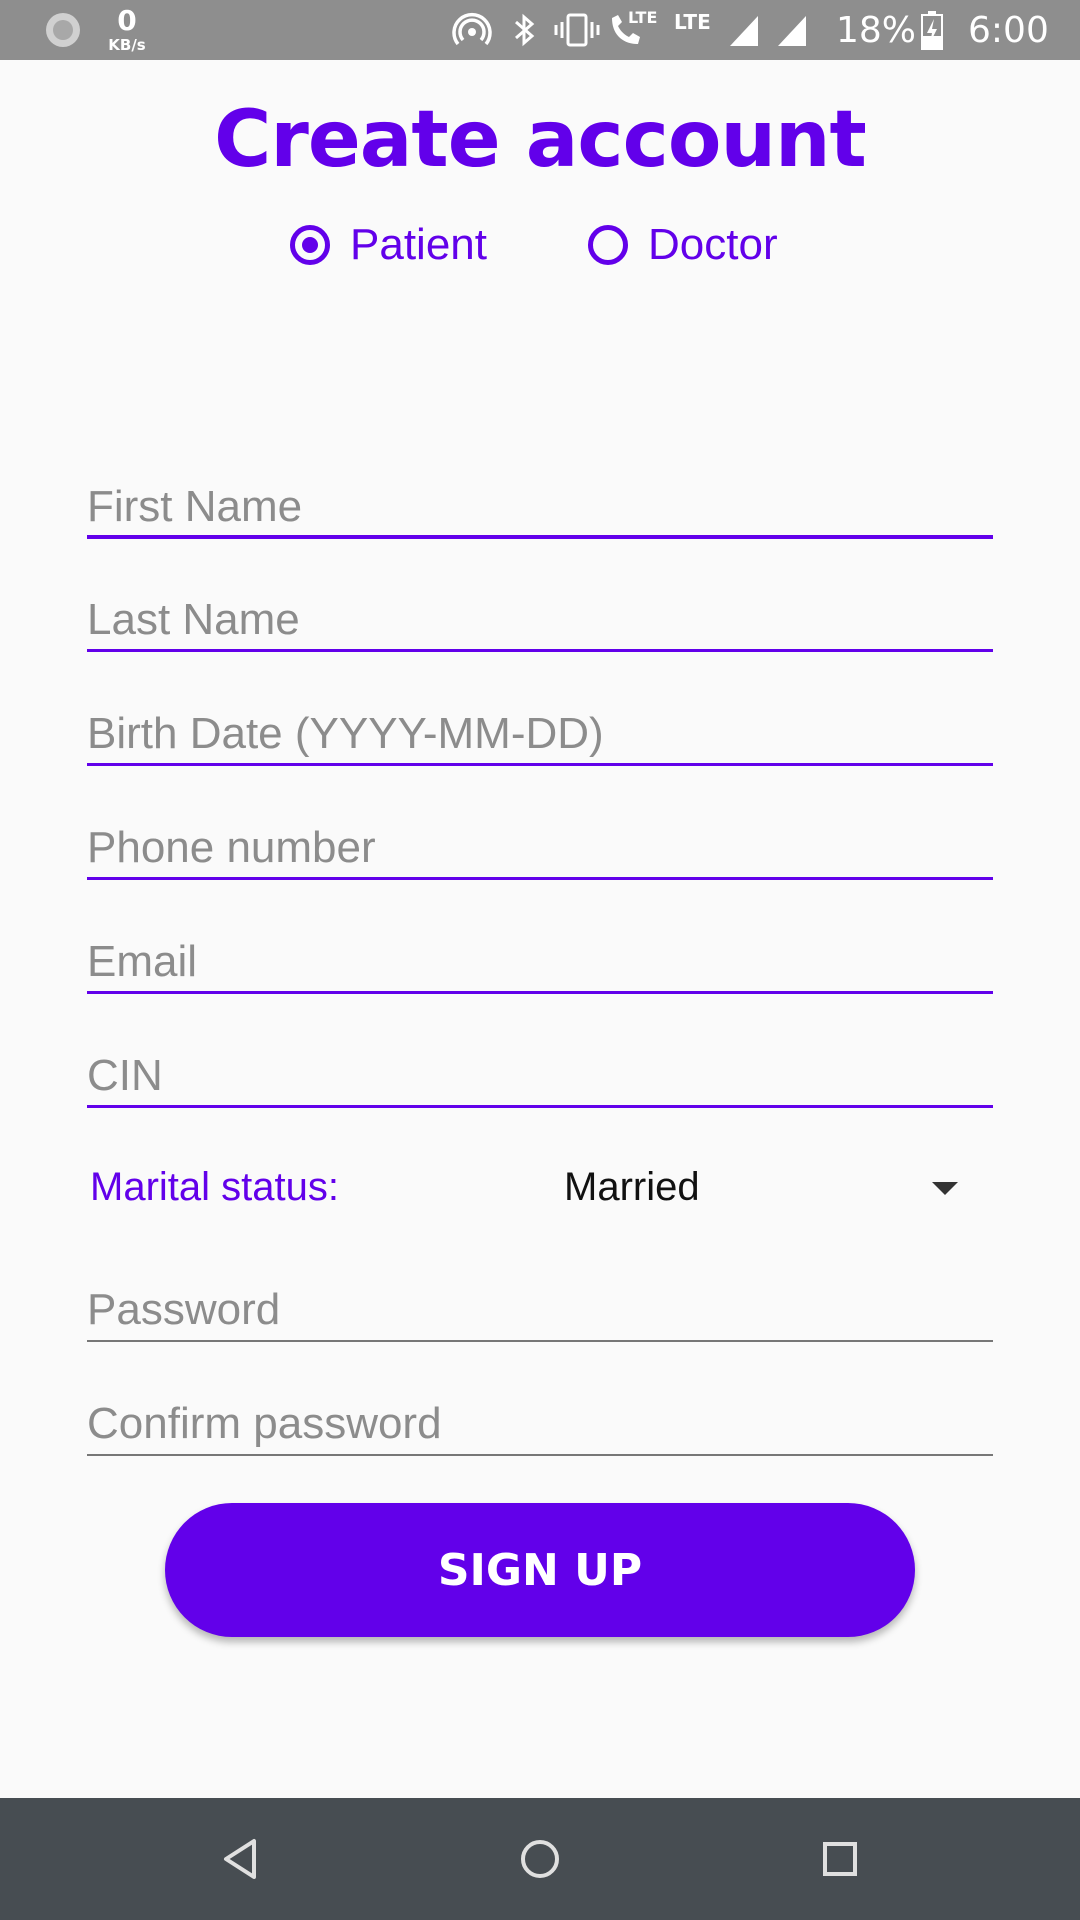 This screenshot has width=1080, height=1920. Describe the element at coordinates (692, 22) in the screenshot. I see `lte-secondary: LTE` at that location.